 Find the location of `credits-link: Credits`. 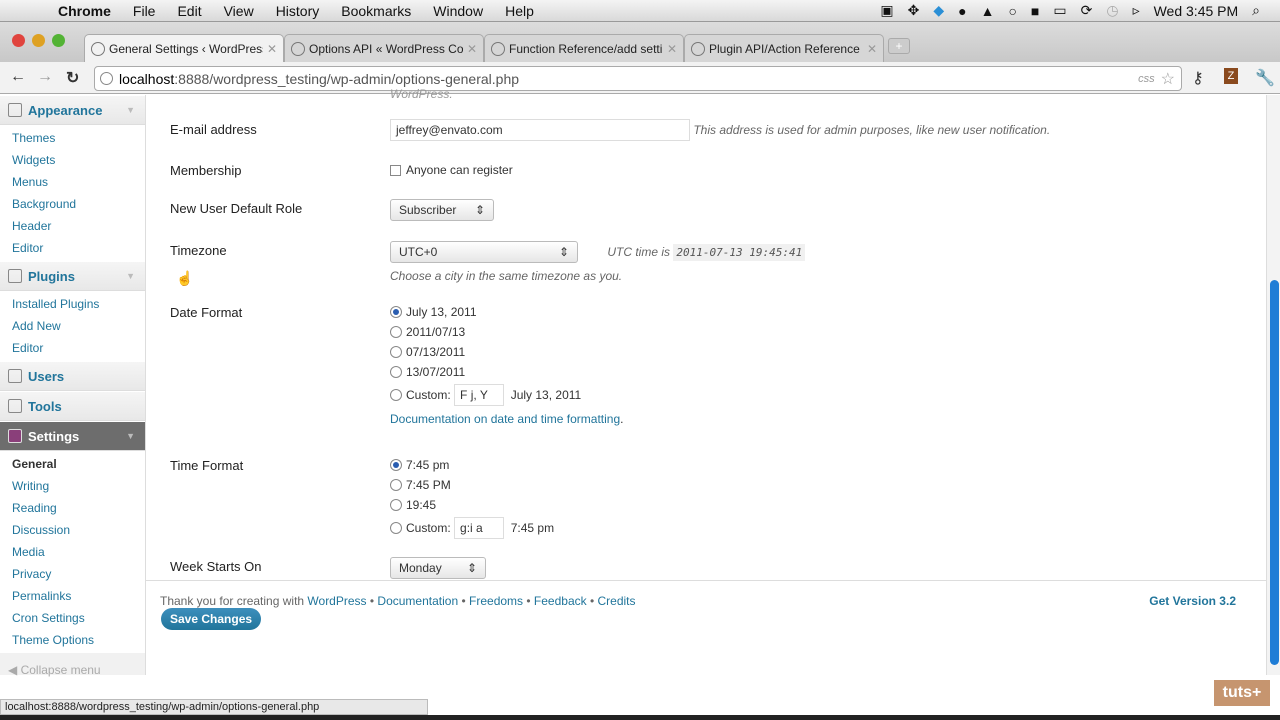

credits-link: Credits is located at coordinates (617, 601).